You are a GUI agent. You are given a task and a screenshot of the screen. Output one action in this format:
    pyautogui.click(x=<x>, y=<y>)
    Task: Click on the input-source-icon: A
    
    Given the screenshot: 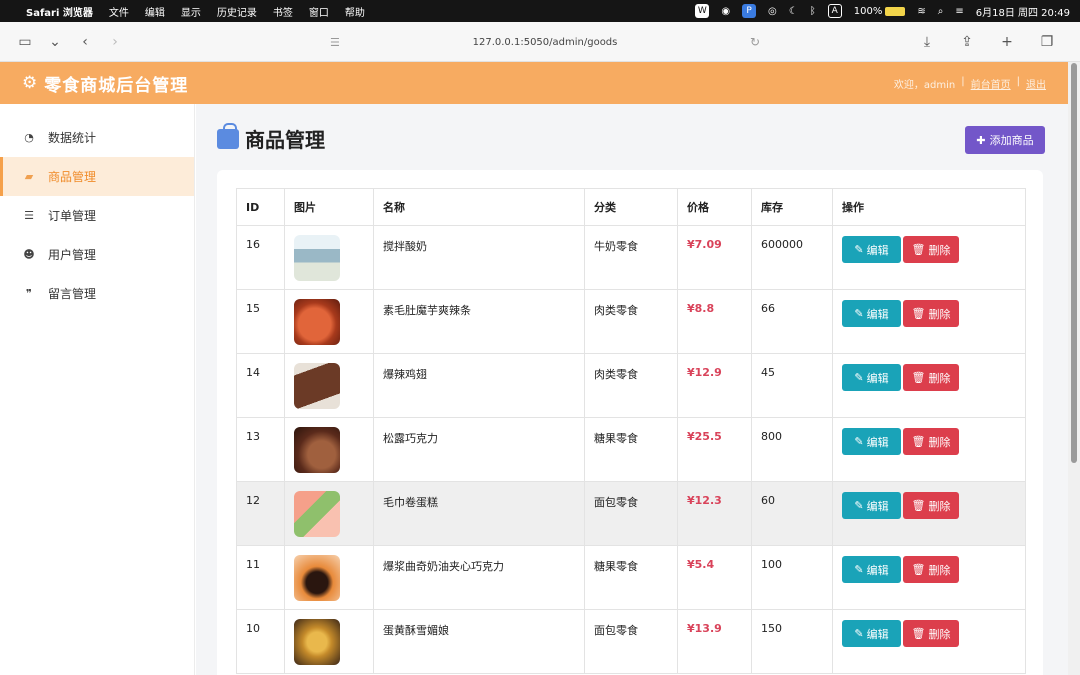 What is the action you would take?
    pyautogui.click(x=834, y=11)
    